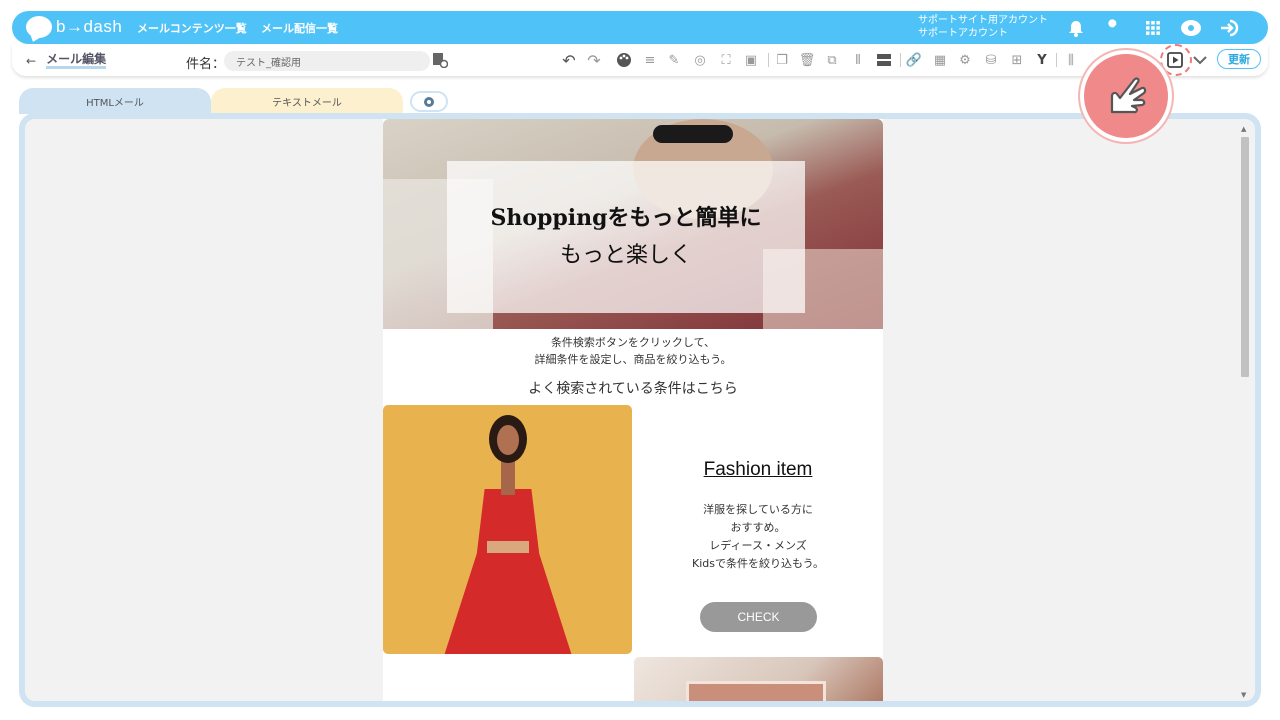 This screenshot has width=1280, height=720. I want to click on logo: b→dash, so click(74, 27).